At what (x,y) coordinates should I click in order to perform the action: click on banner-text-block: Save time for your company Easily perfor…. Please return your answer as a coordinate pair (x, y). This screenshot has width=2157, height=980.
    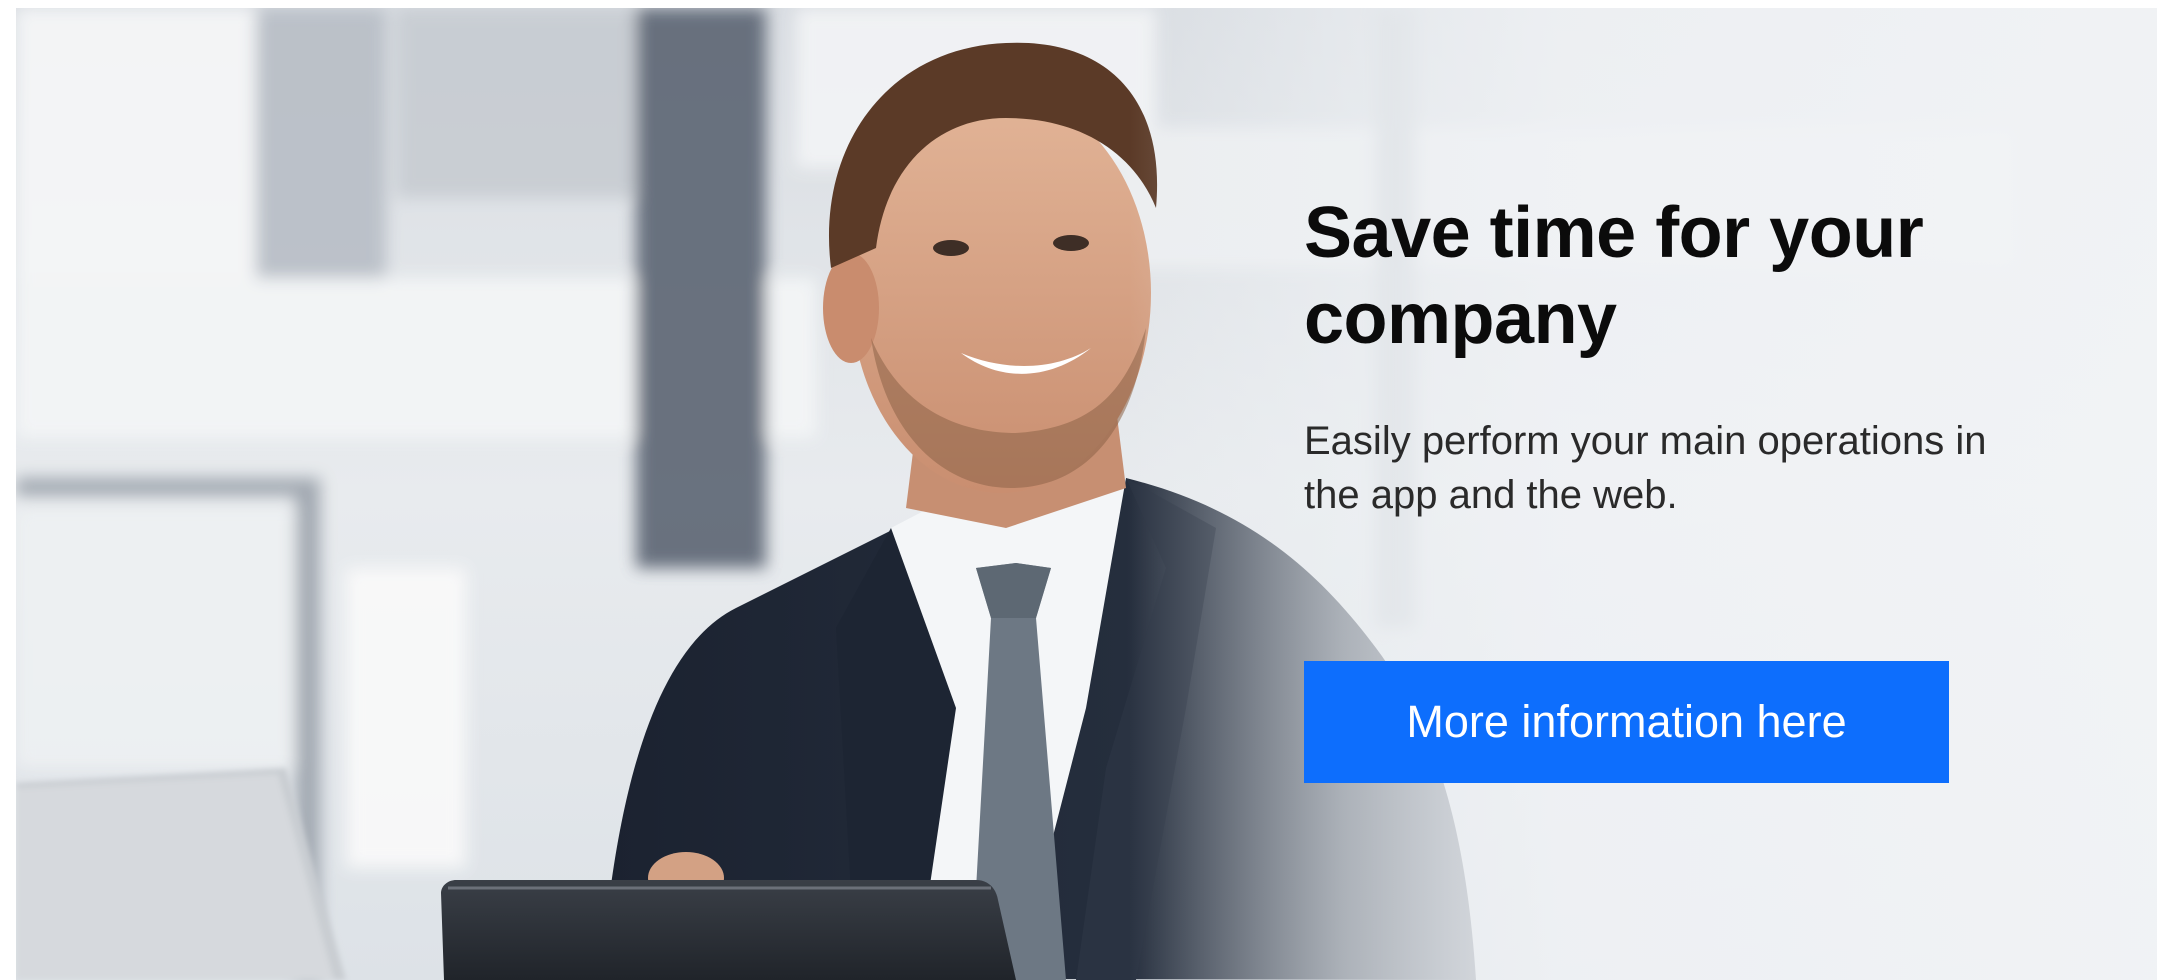
    Looking at the image, I should click on (1684, 356).